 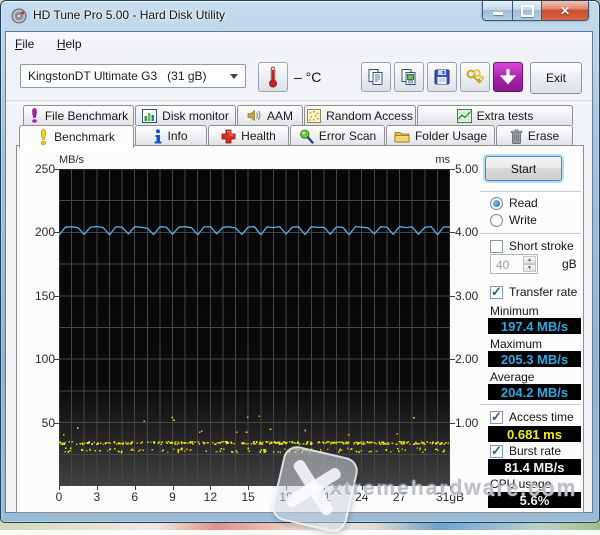 I want to click on axis-tick-label: 50, so click(x=48, y=422).